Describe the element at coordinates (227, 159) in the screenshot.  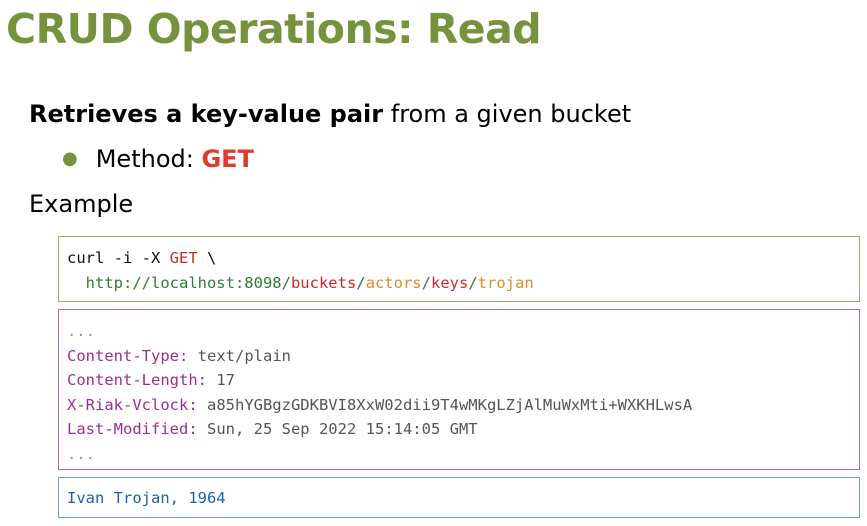
I see `method-value: GET` at that location.